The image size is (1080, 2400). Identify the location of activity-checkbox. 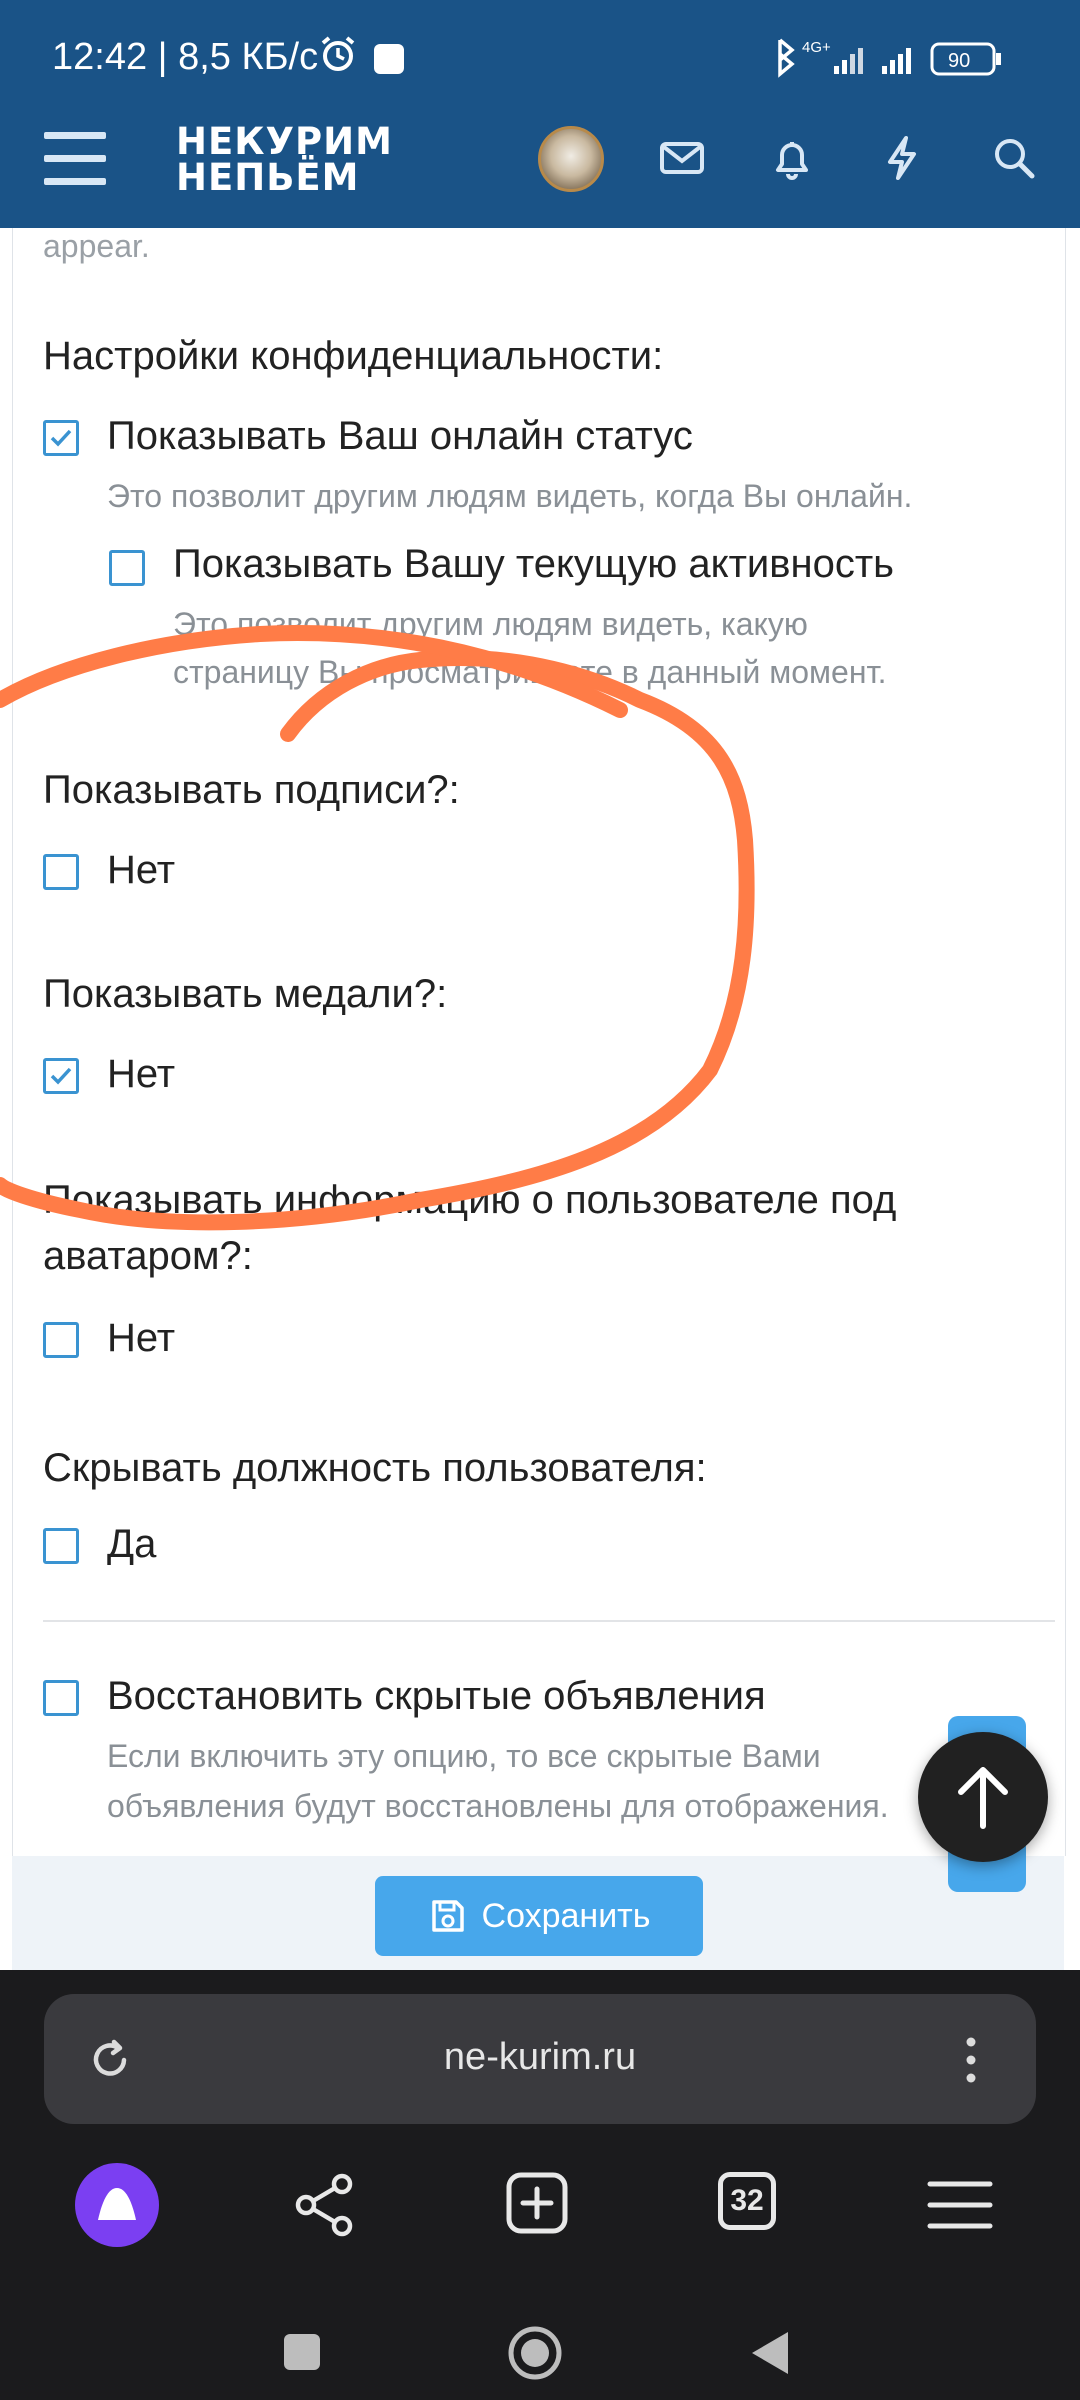
(127, 568).